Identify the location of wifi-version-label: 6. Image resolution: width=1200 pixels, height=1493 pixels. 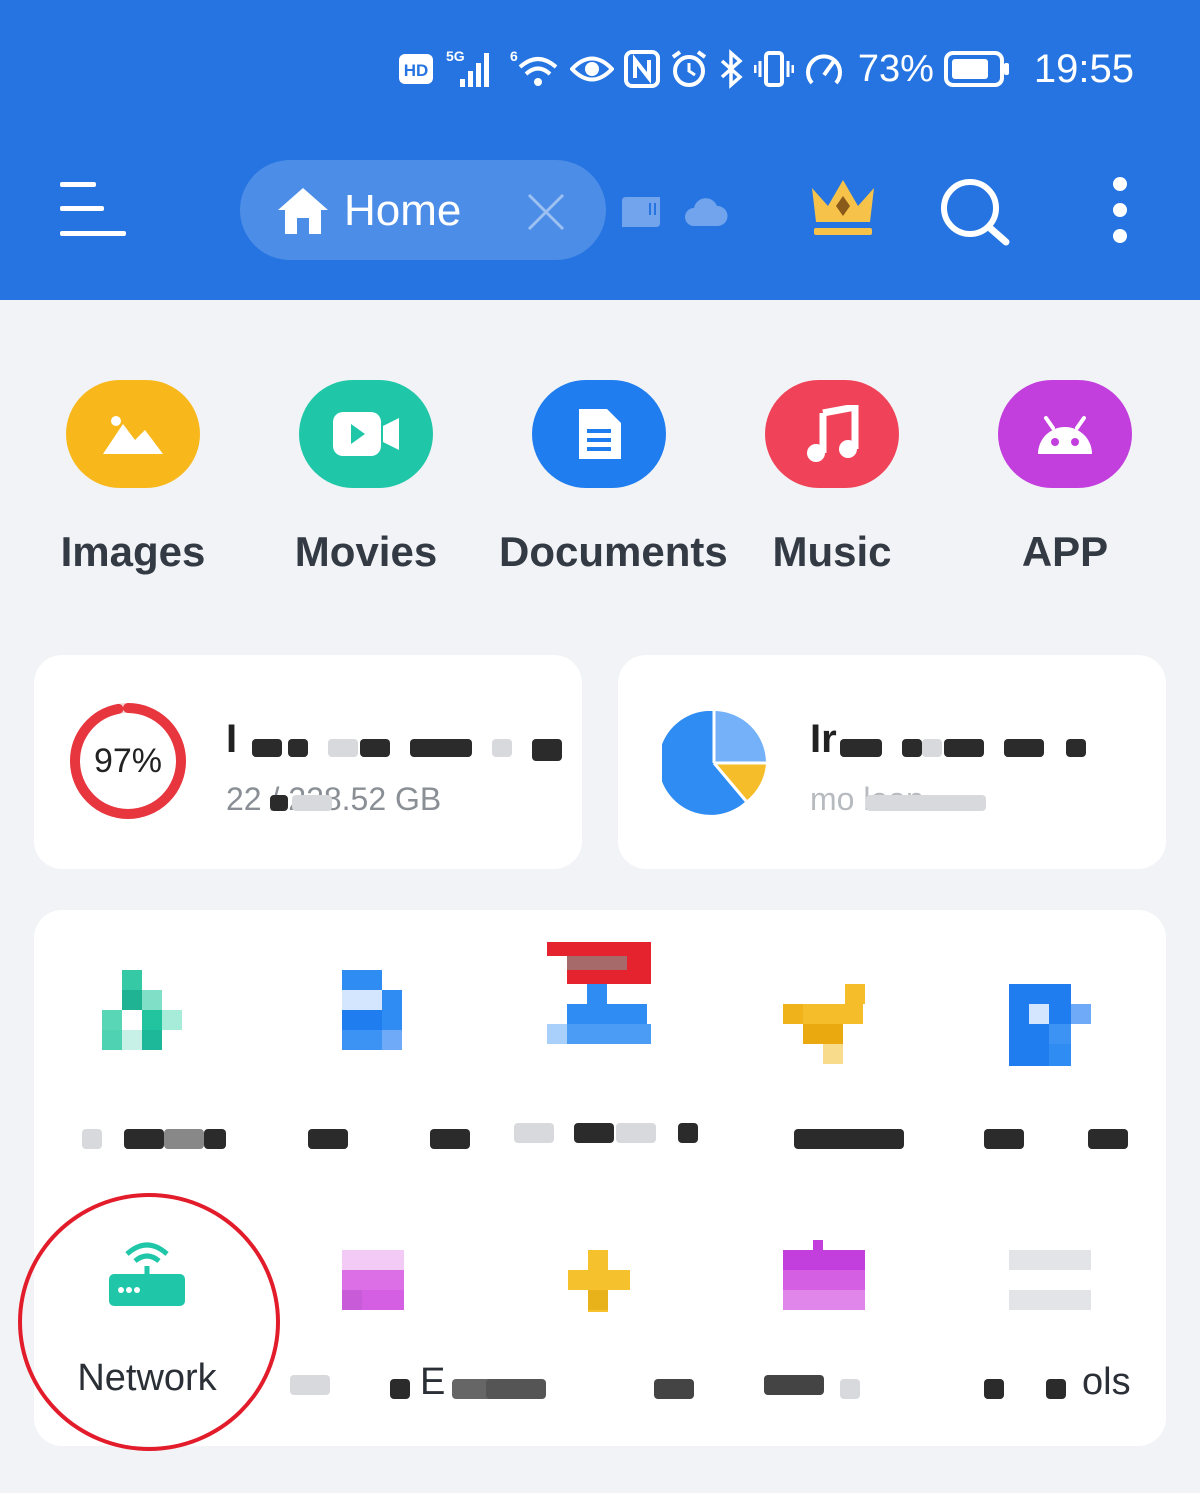
(514, 56).